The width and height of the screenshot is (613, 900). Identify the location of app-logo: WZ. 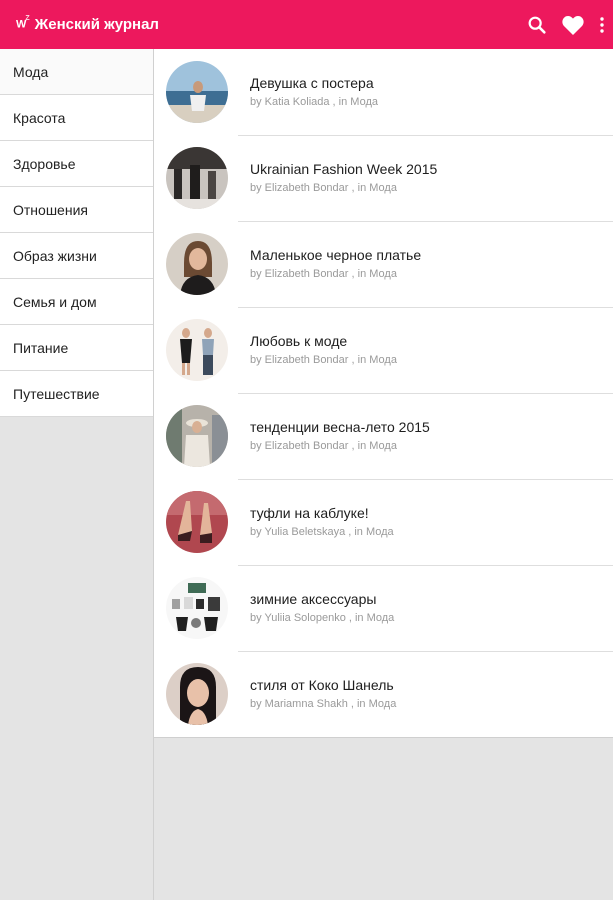
(23, 23).